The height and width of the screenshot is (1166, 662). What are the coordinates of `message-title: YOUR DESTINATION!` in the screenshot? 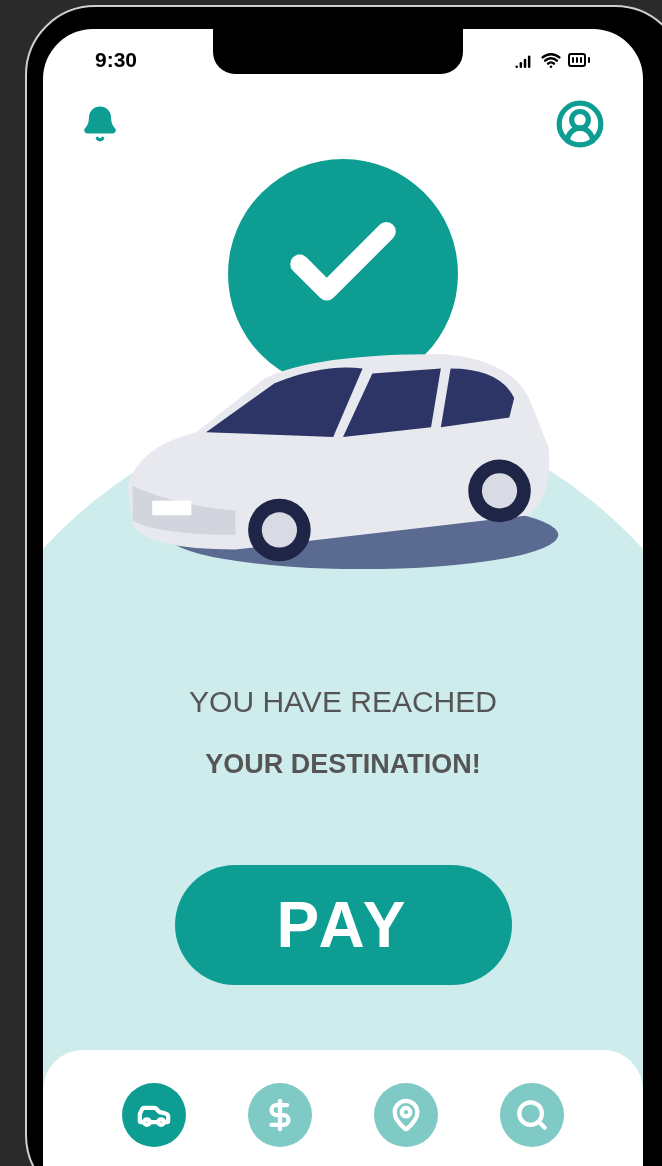 It's located at (343, 764).